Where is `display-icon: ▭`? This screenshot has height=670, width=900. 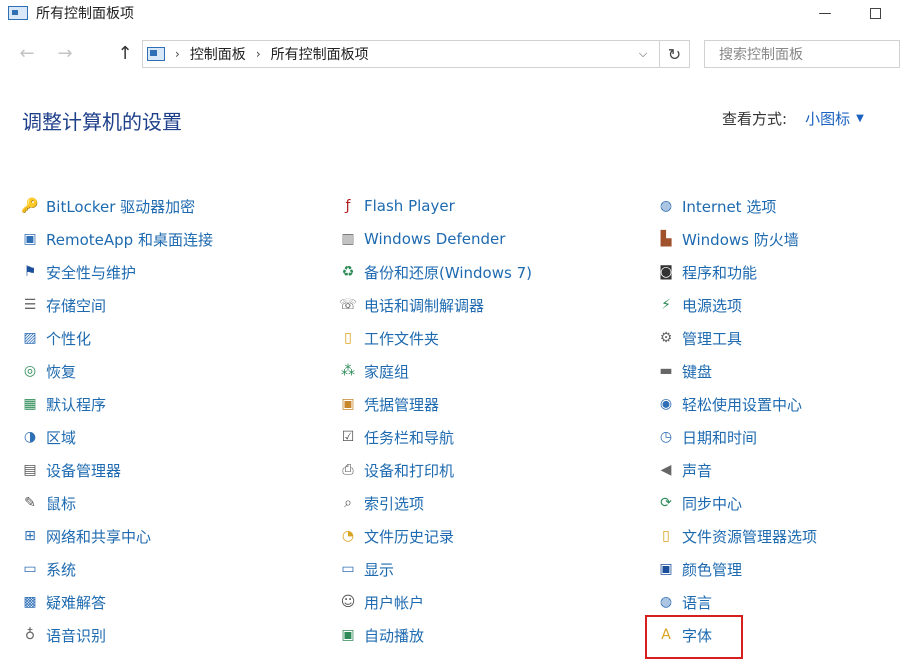 display-icon: ▭ is located at coordinates (348, 569).